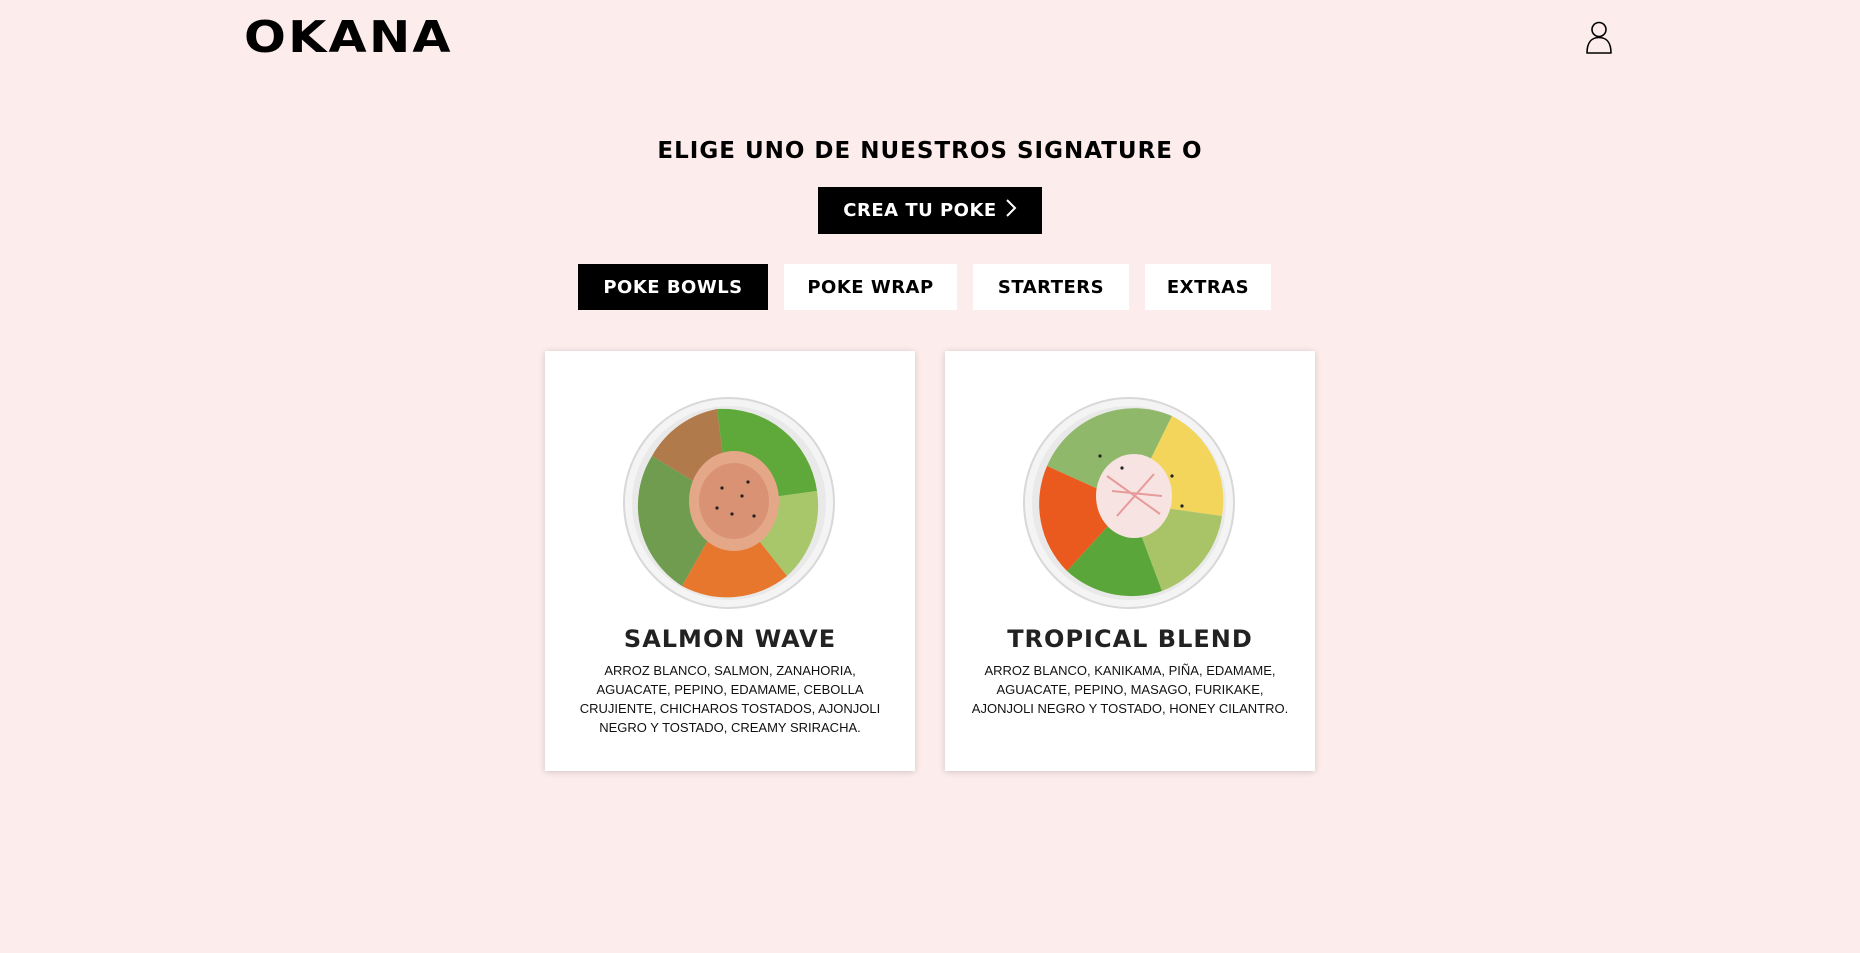 The height and width of the screenshot is (953, 1860). I want to click on user-icon, so click(1599, 37).